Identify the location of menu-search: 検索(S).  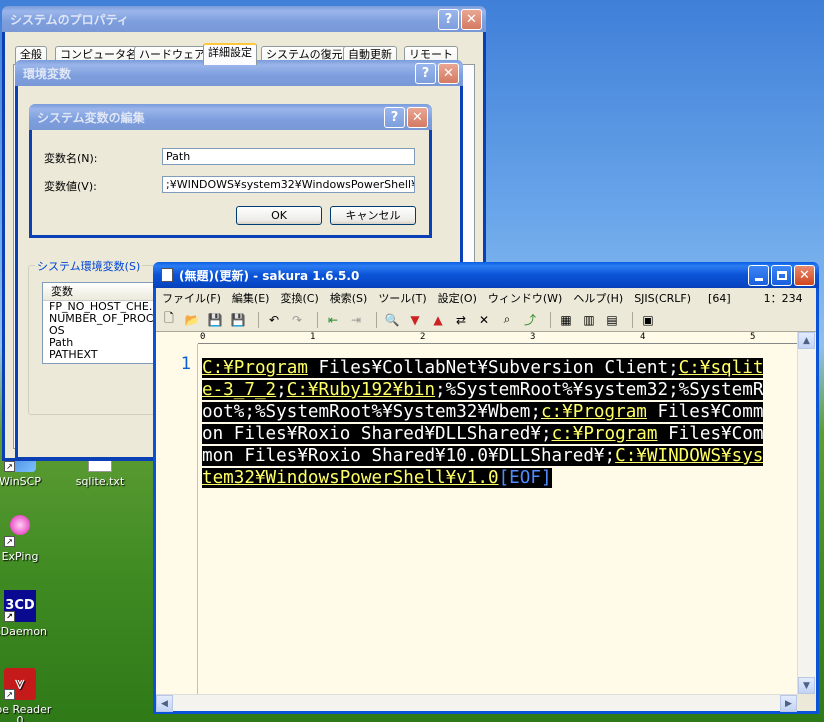
(349, 298).